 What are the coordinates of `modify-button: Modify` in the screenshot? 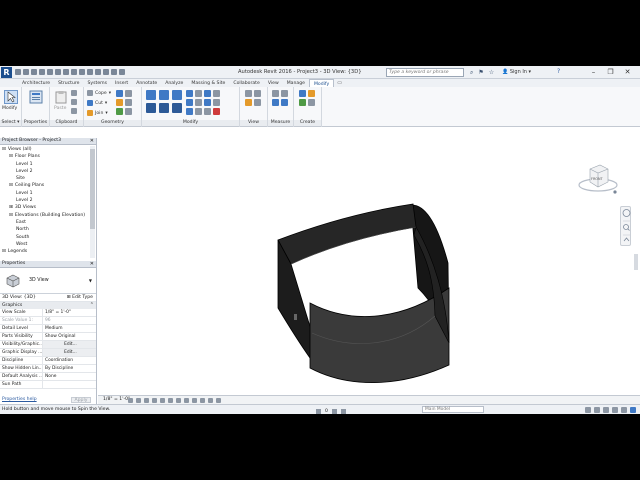 It's located at (9, 108).